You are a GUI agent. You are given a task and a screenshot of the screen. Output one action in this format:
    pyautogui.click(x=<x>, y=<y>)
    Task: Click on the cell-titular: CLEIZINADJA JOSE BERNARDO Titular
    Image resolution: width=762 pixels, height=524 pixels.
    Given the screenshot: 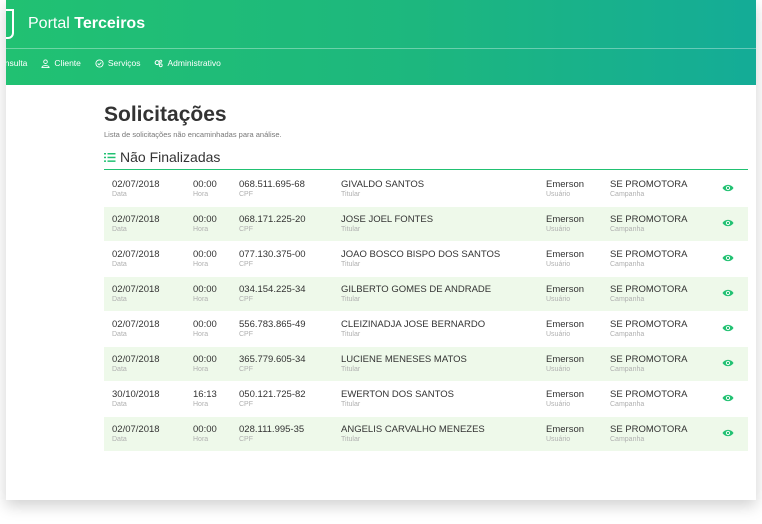 What is the action you would take?
    pyautogui.click(x=413, y=329)
    